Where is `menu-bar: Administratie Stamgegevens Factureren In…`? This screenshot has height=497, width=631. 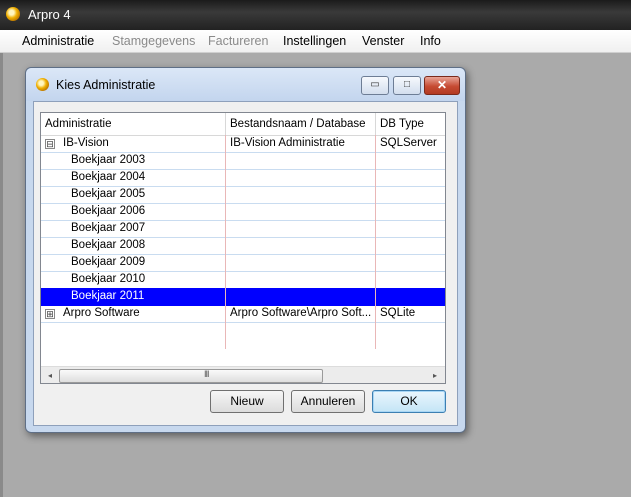 menu-bar: Administratie Stamgegevens Factureren In… is located at coordinates (315, 41).